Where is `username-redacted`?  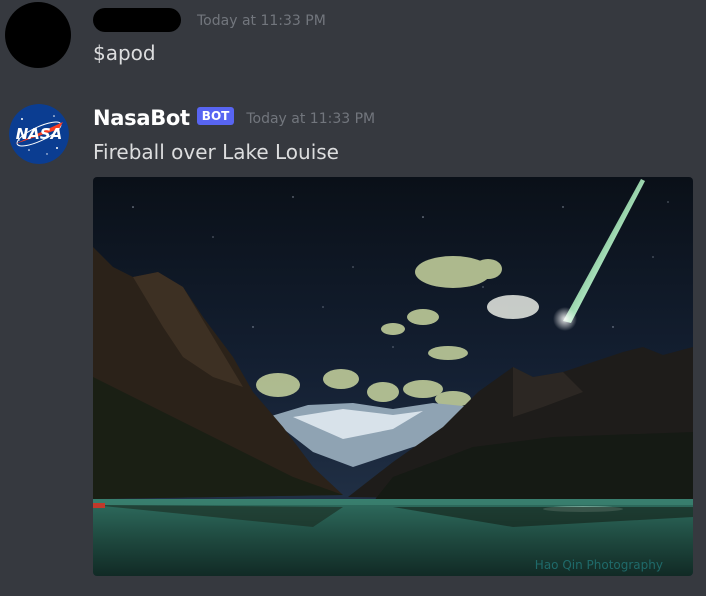
username-redacted is located at coordinates (137, 20).